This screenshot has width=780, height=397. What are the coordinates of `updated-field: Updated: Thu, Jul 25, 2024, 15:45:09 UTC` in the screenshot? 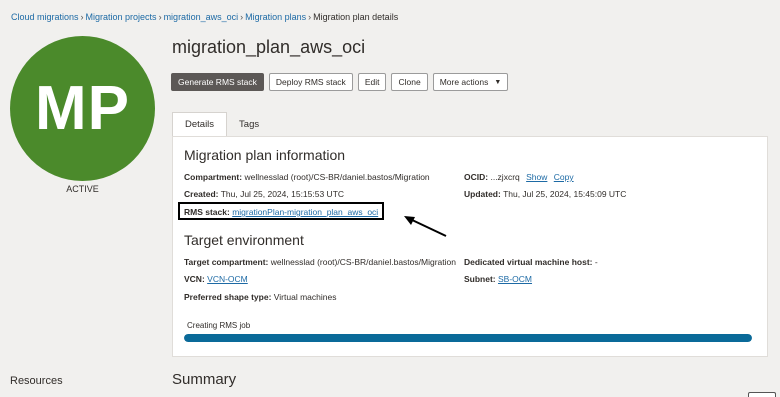 It's located at (545, 194).